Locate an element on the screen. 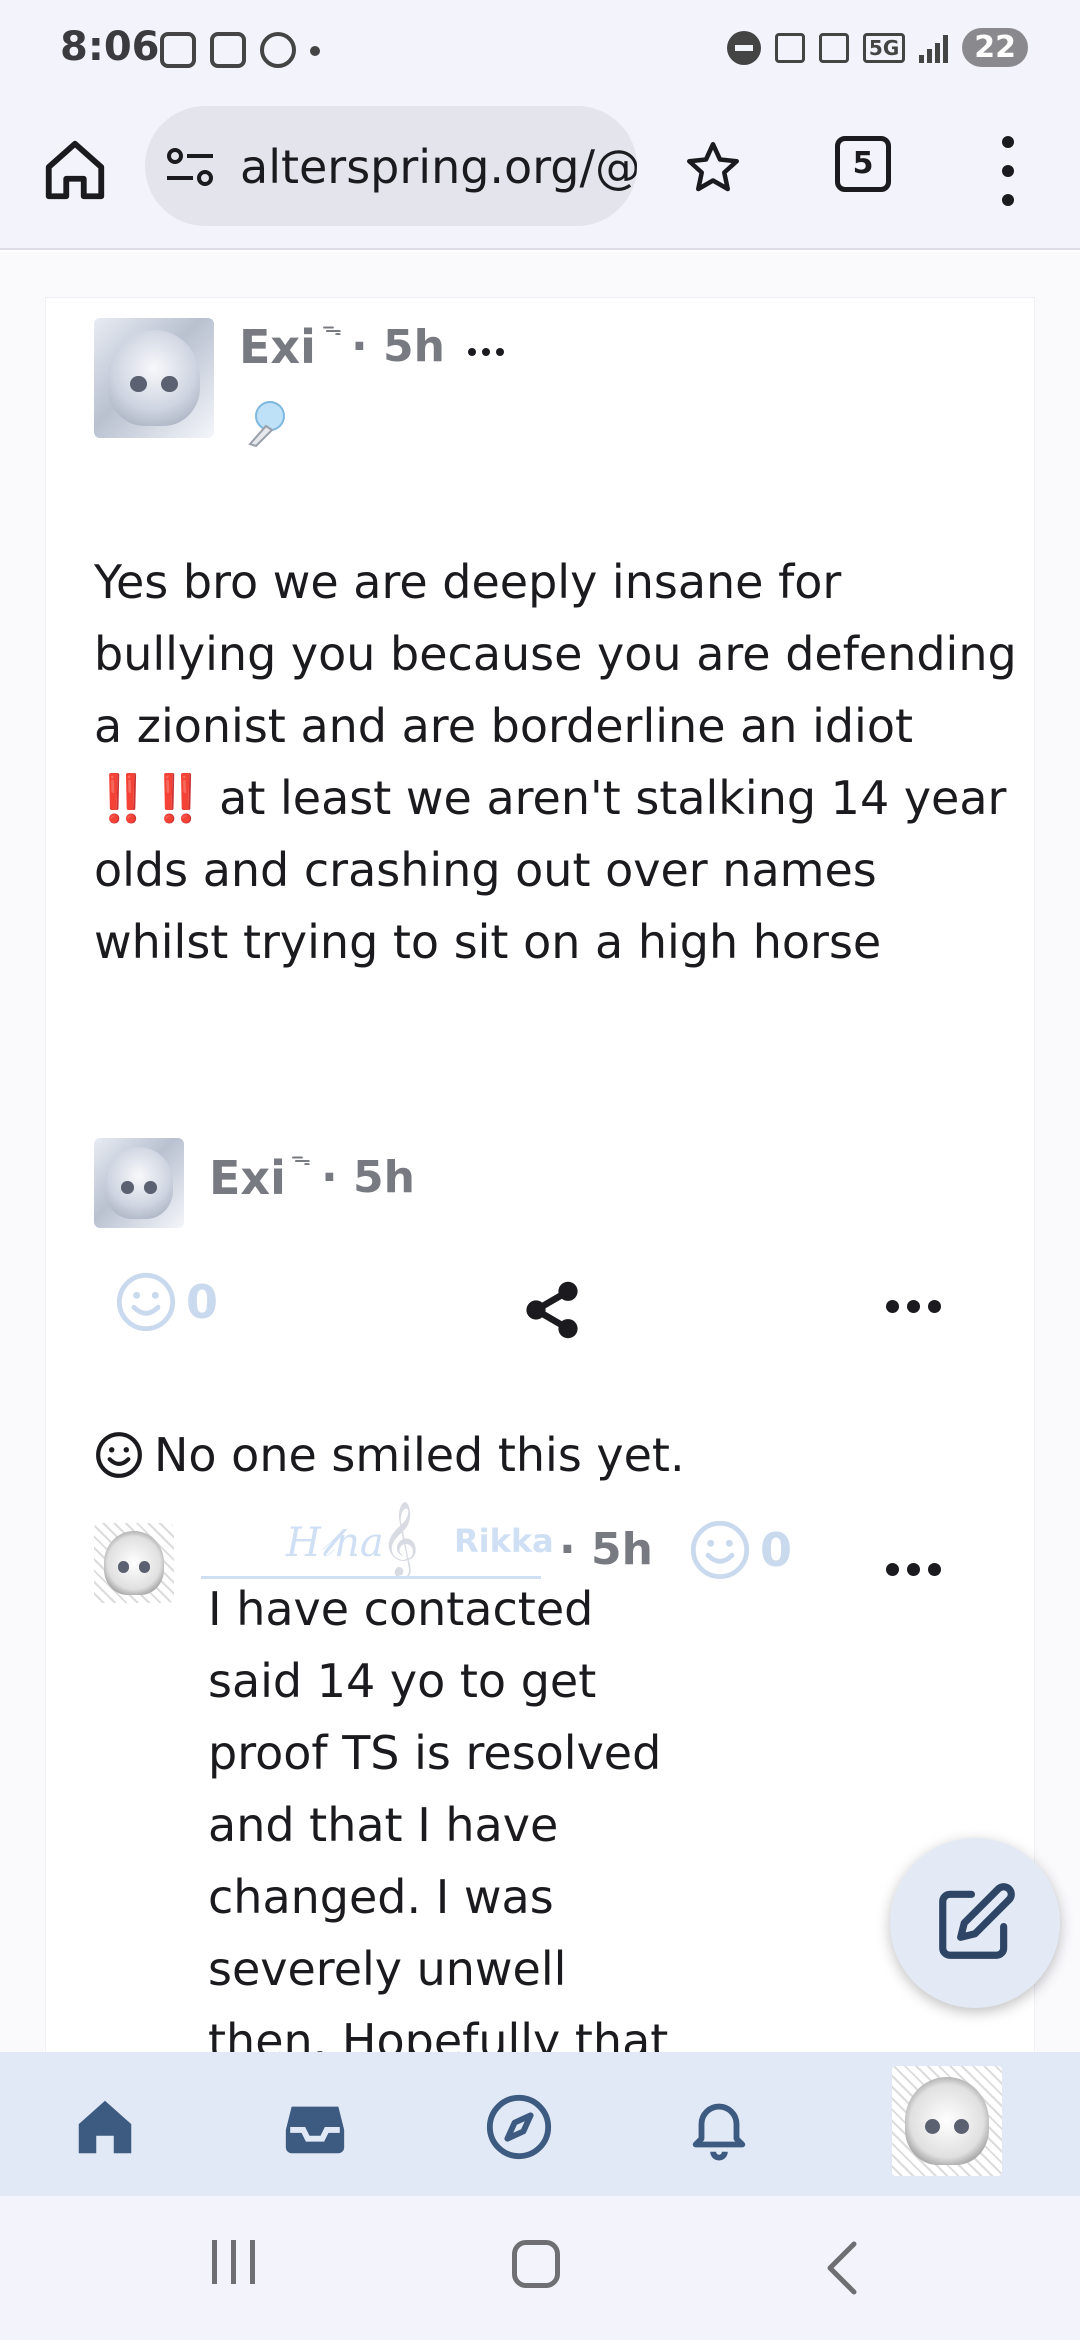 The image size is (1080, 2340). recents-button is located at coordinates (233, 2262).